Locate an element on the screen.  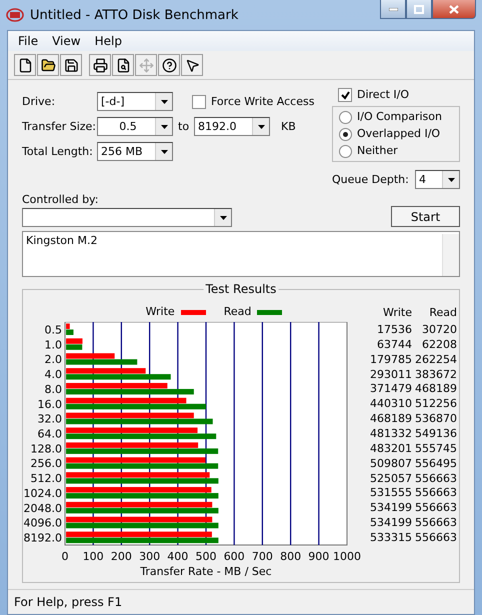
radio-label: Neither is located at coordinates (377, 151).